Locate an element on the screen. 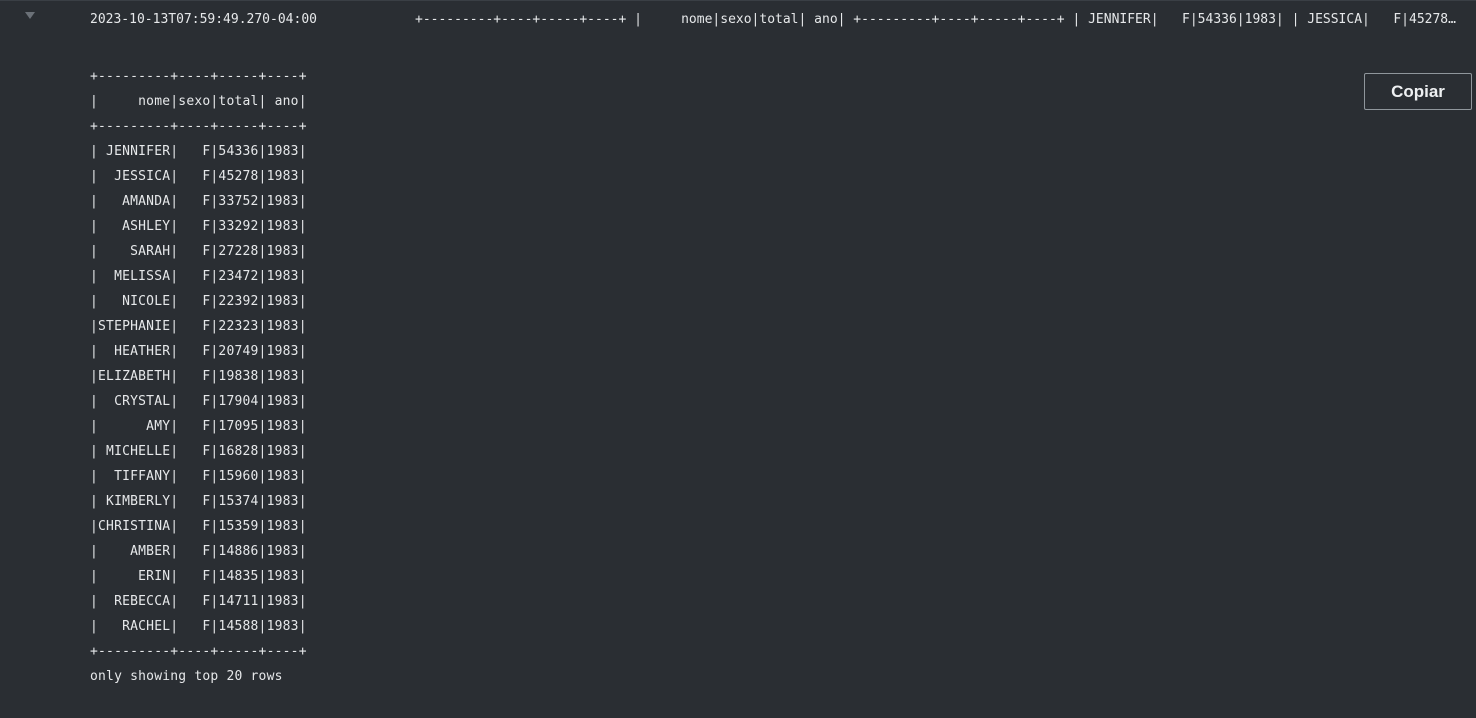 The width and height of the screenshot is (1476, 718). table-footer-note: only showing top 20 rows is located at coordinates (186, 676).